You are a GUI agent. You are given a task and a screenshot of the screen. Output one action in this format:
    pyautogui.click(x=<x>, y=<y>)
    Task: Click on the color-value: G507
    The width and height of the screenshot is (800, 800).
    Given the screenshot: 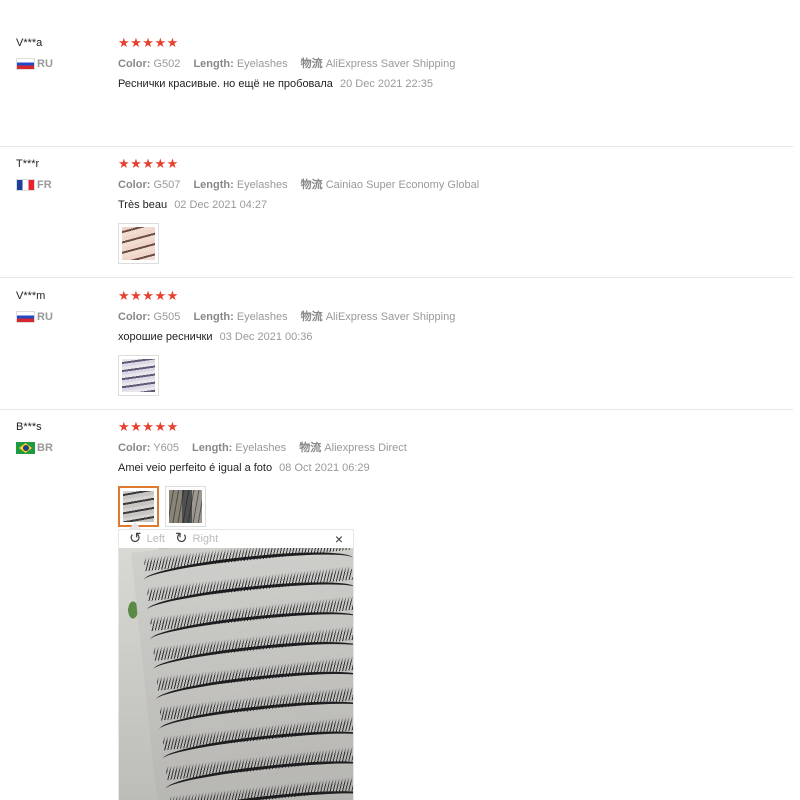 What is the action you would take?
    pyautogui.click(x=167, y=185)
    